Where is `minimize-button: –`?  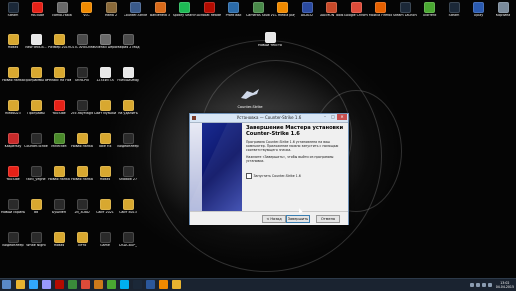
minimize-button: – is located at coordinates (325, 117).